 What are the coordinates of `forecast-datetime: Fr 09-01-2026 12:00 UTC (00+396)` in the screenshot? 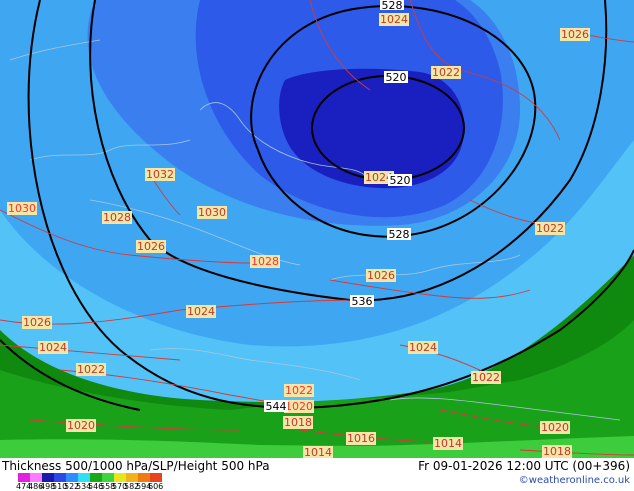 It's located at (524, 466).